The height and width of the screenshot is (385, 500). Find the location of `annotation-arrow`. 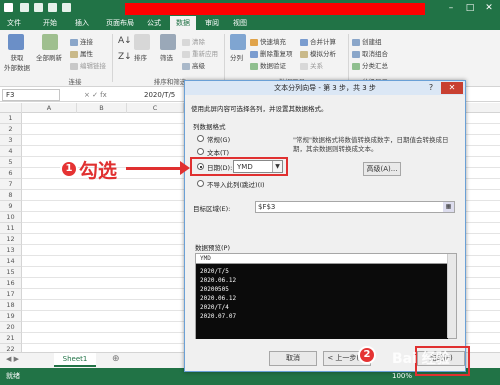

annotation-arrow is located at coordinates (155, 168).